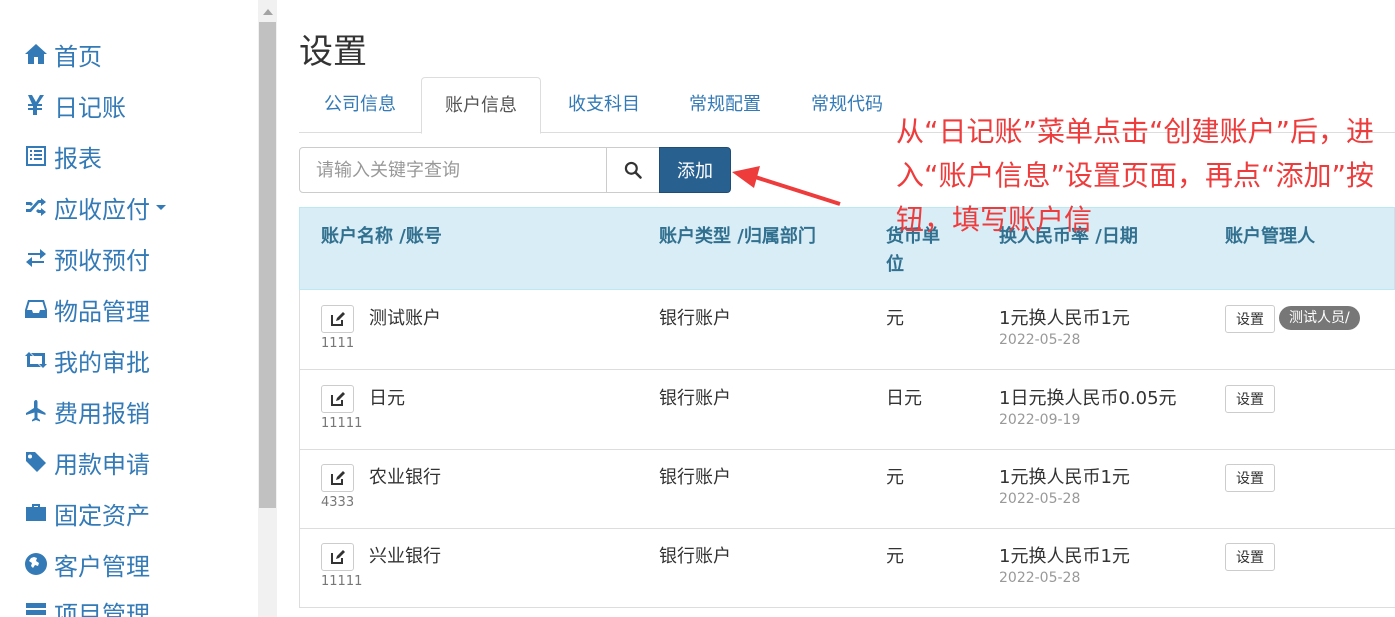 The width and height of the screenshot is (1395, 617). I want to click on manager-badge: 测试人员/, so click(1319, 318).